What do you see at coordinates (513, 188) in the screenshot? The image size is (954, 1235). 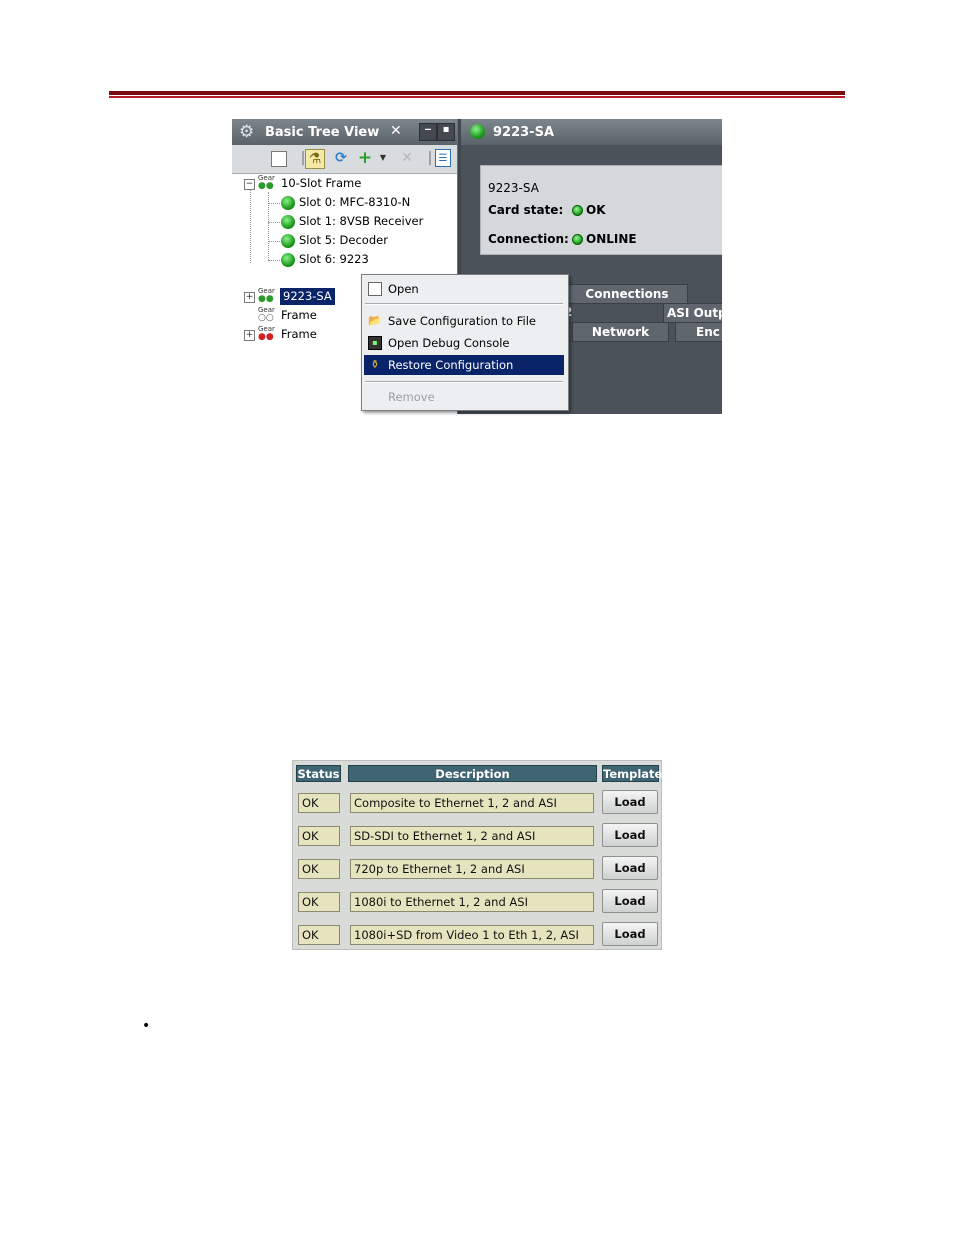 I see `card-name: 9223-SA` at bounding box center [513, 188].